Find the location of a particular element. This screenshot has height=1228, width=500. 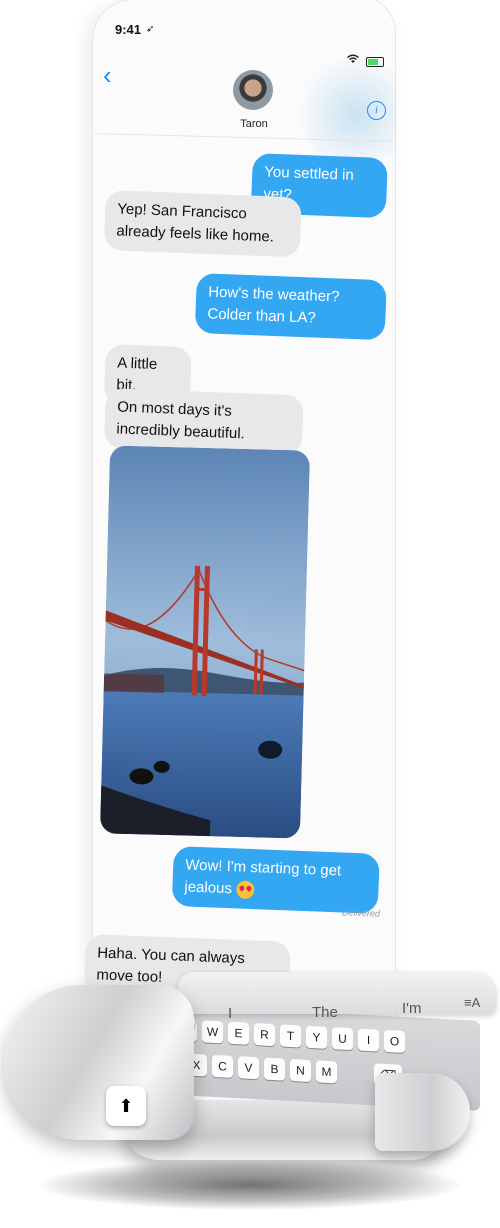

key: Y is located at coordinates (316, 1037).